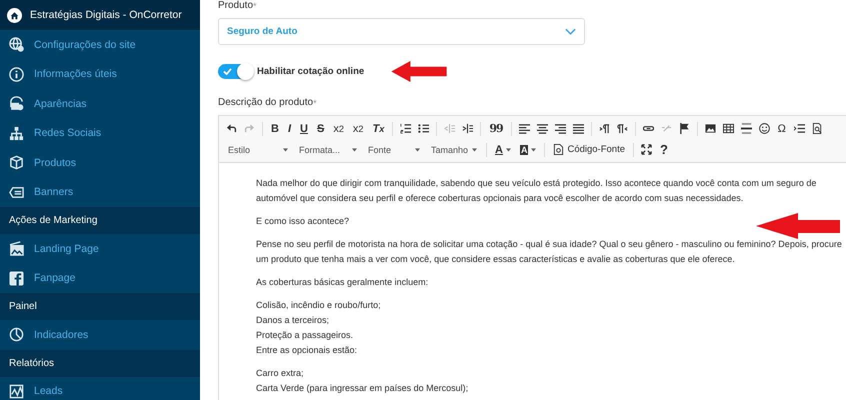 Image resolution: width=846 pixels, height=400 pixels. Describe the element at coordinates (100, 103) in the screenshot. I see `sidebar-item: Aparências` at that location.